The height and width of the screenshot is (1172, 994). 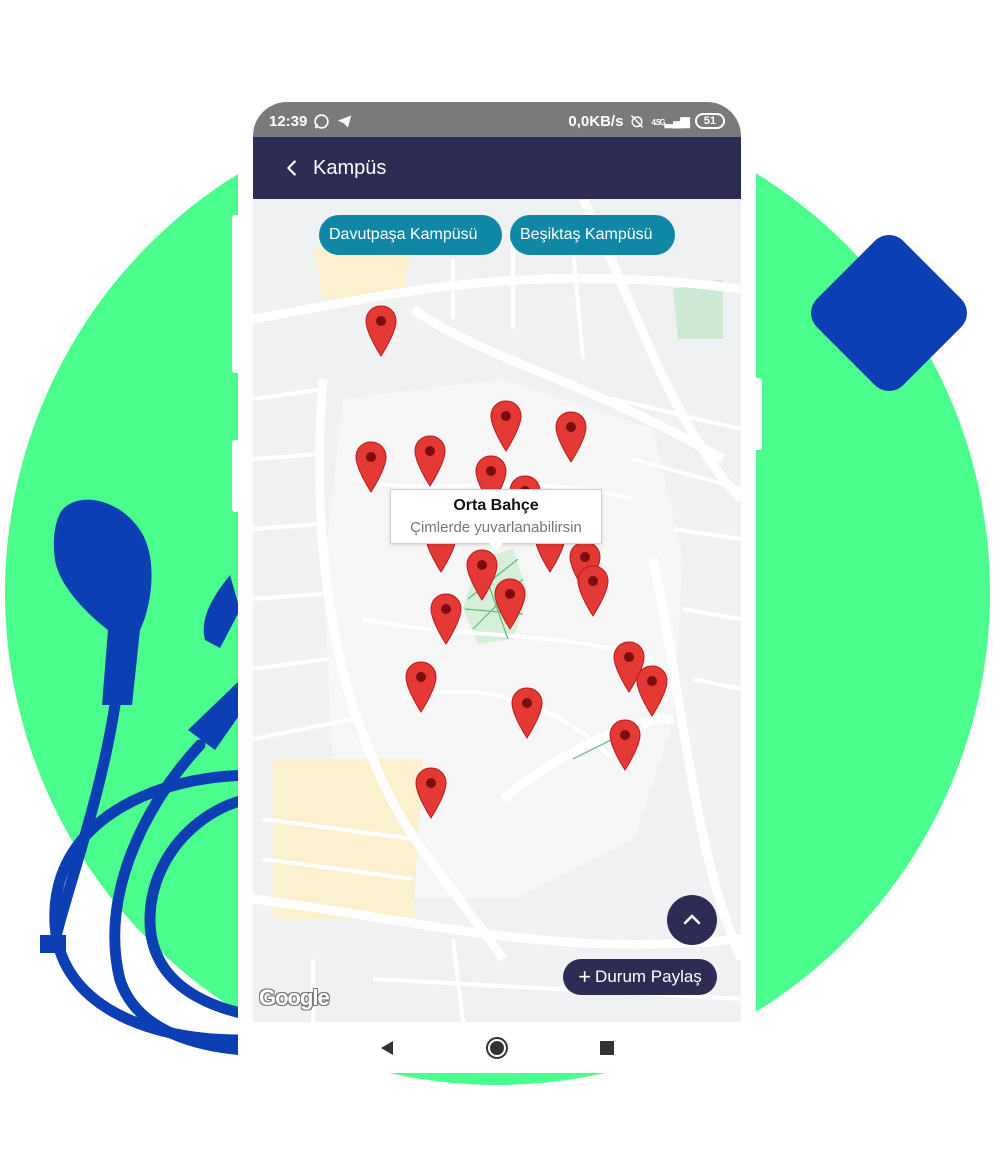 What do you see at coordinates (496, 505) in the screenshot?
I see `info-window-title: Orta Bahçe` at bounding box center [496, 505].